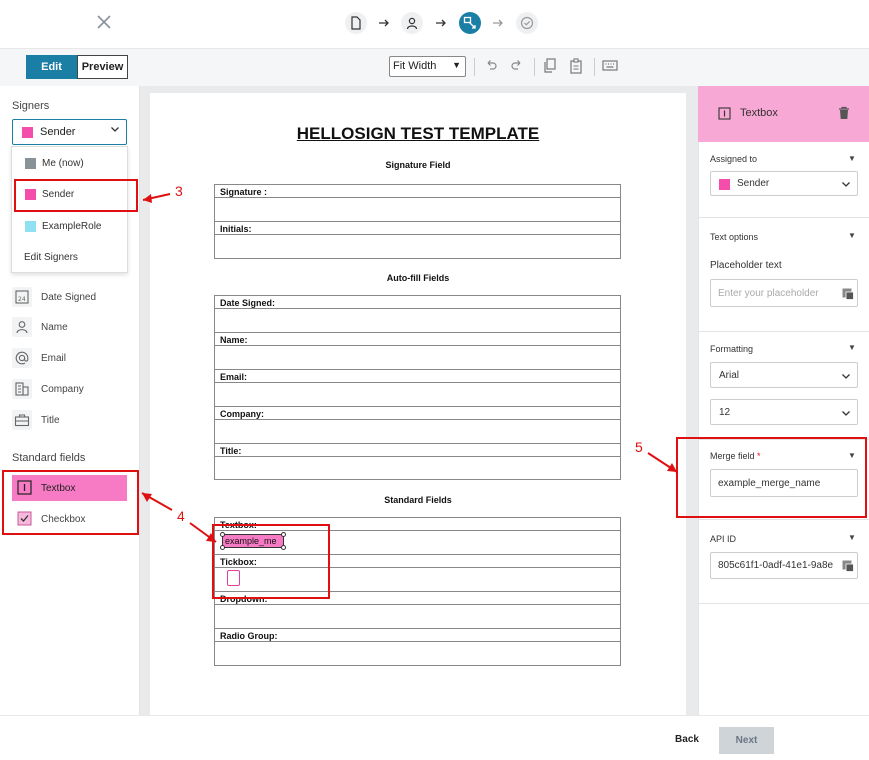 The image size is (869, 760). Describe the element at coordinates (181, 516) in the screenshot. I see `annotation-label-4: 4` at that location.